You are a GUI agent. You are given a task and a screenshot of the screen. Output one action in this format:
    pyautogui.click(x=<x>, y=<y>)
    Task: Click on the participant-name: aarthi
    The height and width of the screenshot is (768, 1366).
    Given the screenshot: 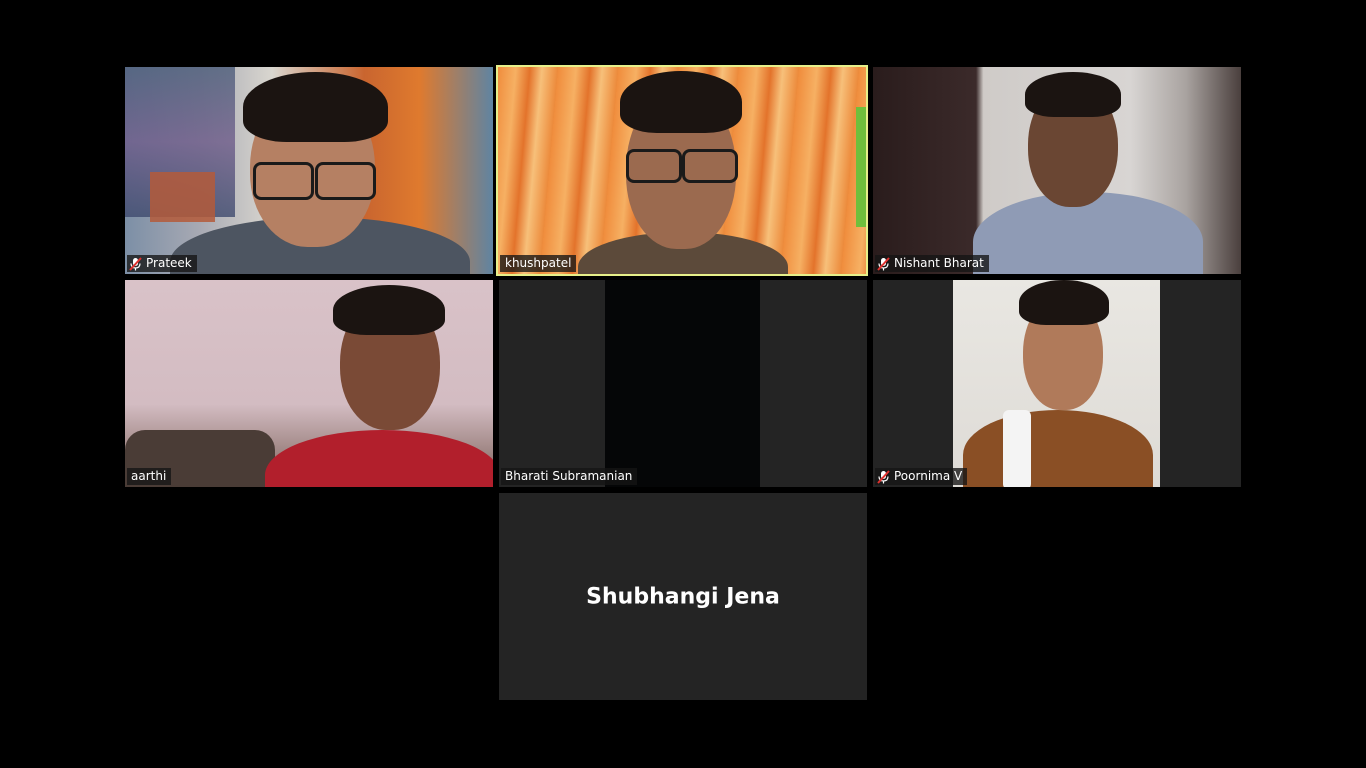 What is the action you would take?
    pyautogui.click(x=149, y=476)
    